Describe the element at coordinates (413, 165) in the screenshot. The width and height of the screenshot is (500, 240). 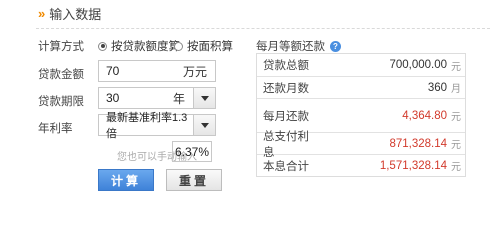
I see `result-value: 1,571,328.14` at that location.